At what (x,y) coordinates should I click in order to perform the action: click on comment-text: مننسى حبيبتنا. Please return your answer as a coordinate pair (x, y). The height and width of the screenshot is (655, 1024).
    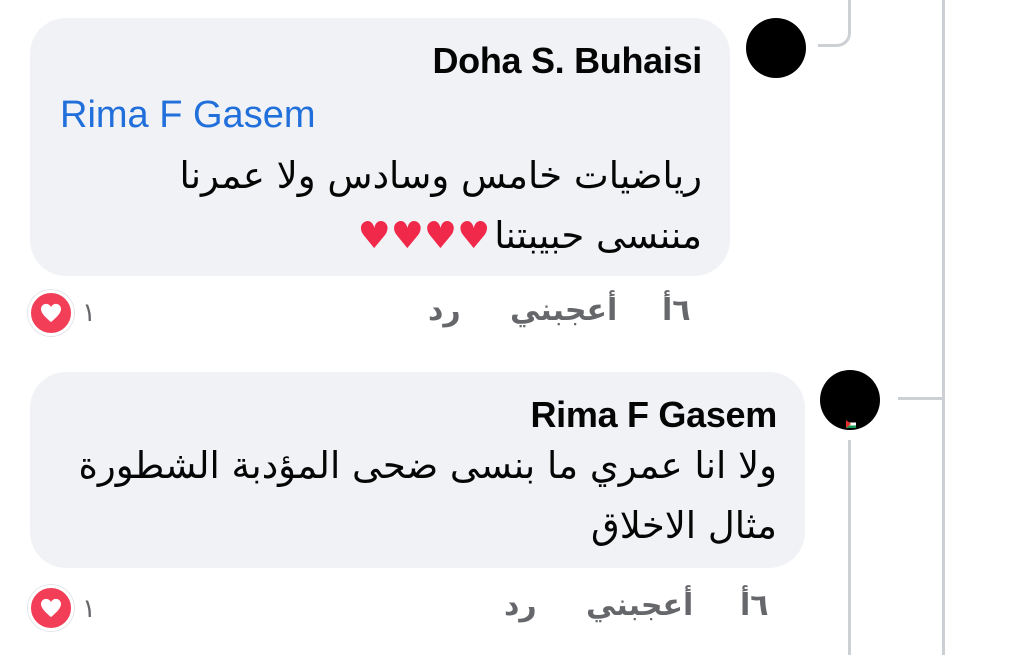
    Looking at the image, I should click on (598, 235).